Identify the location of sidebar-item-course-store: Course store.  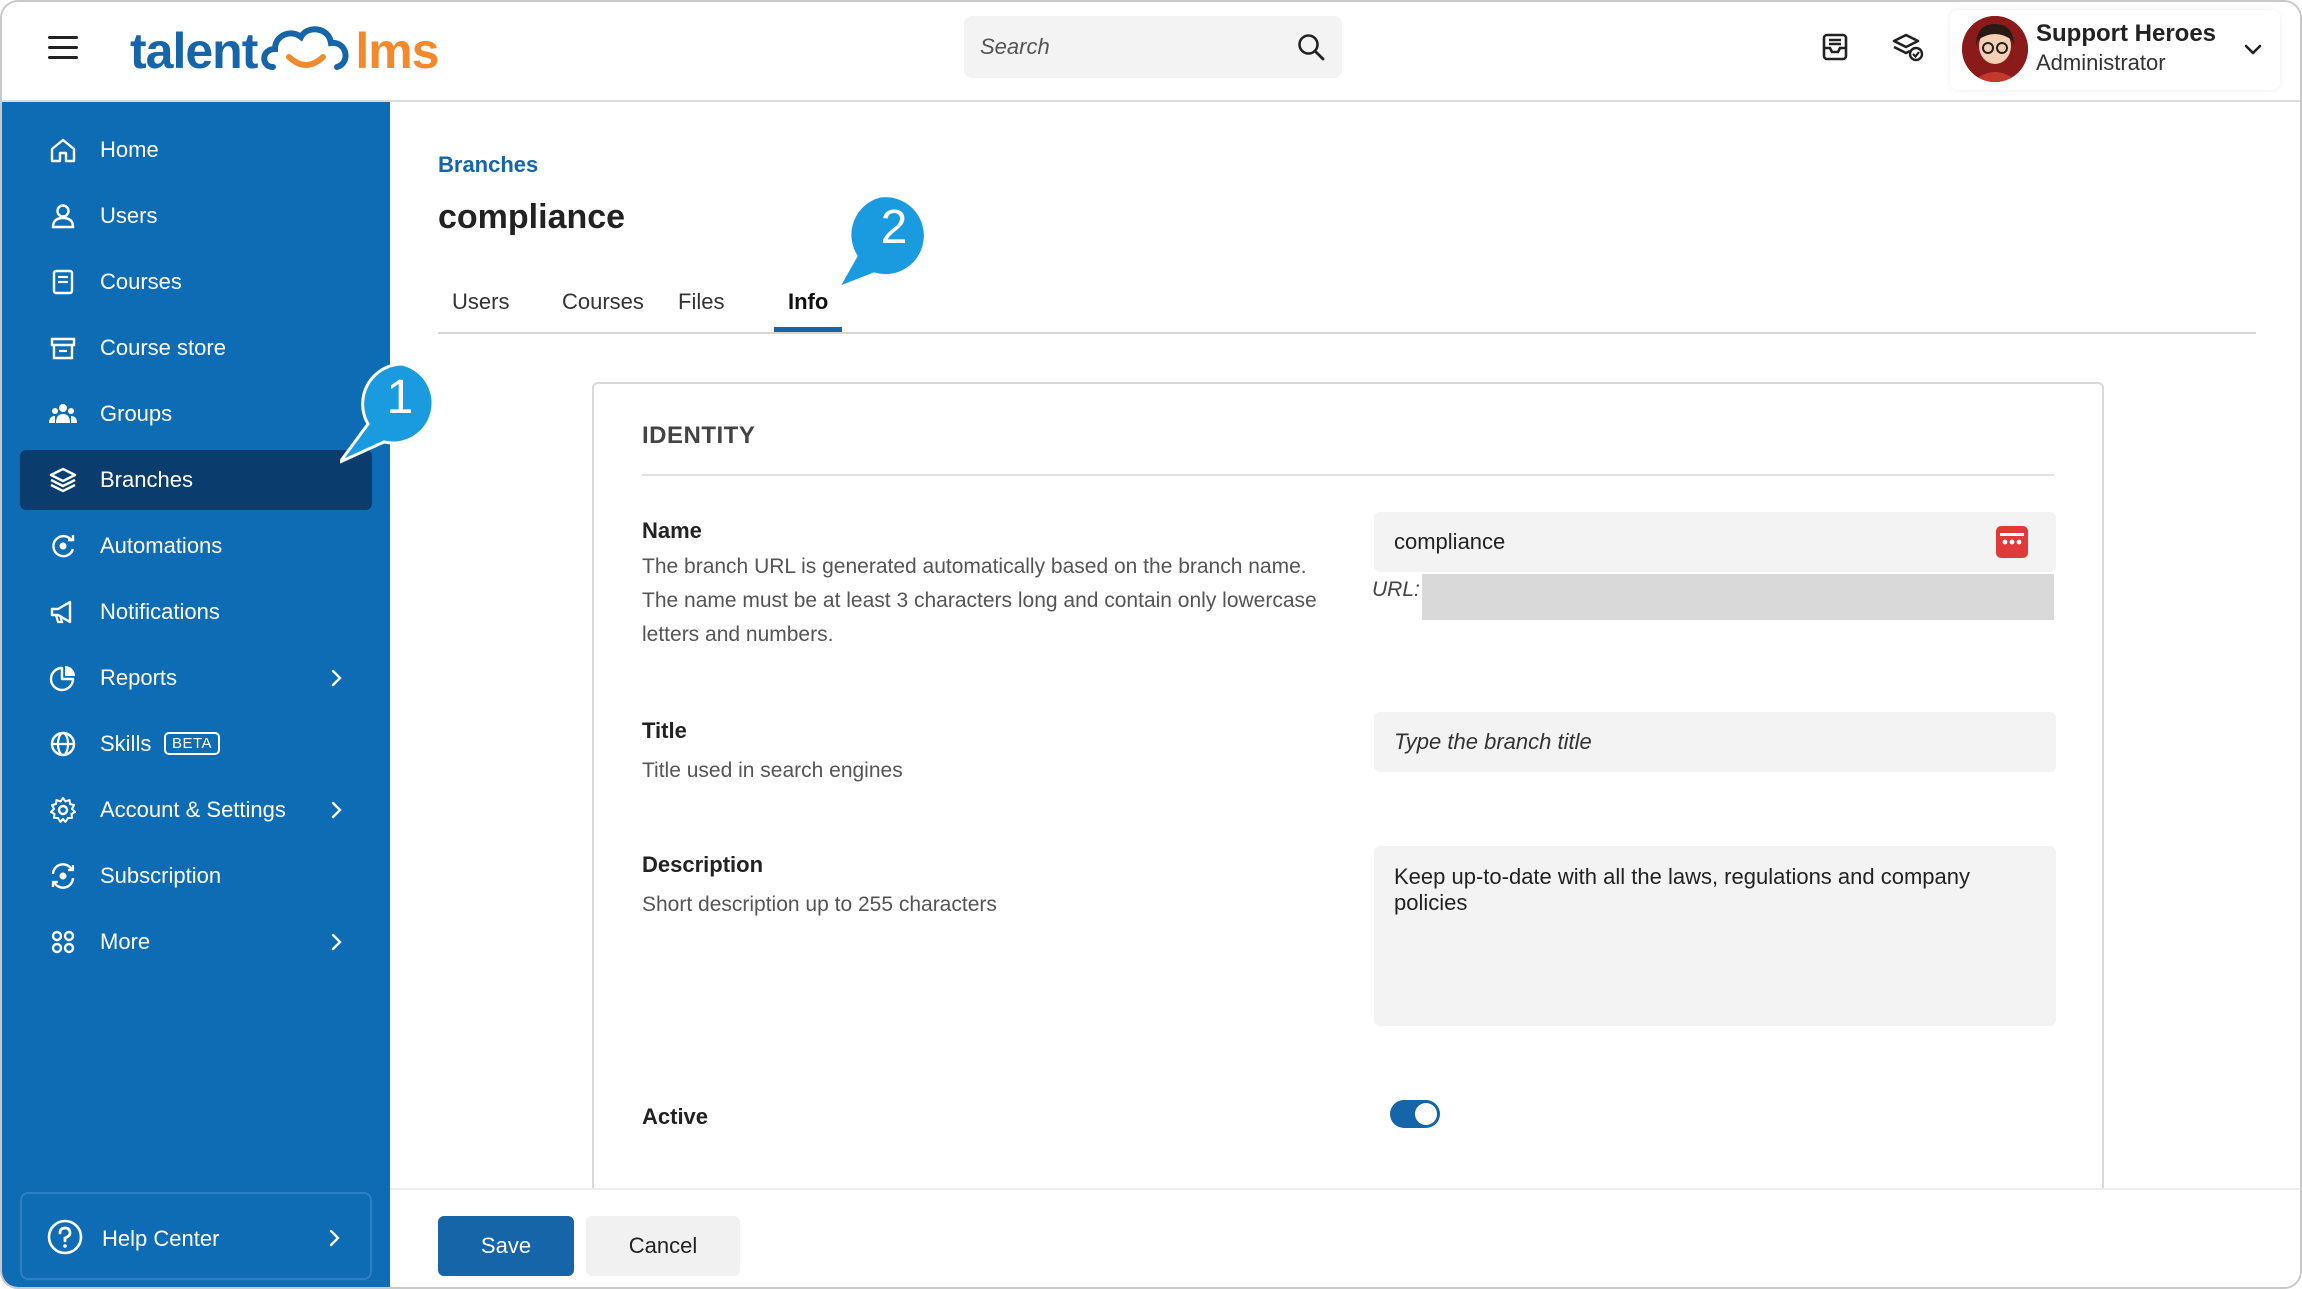
(196, 348).